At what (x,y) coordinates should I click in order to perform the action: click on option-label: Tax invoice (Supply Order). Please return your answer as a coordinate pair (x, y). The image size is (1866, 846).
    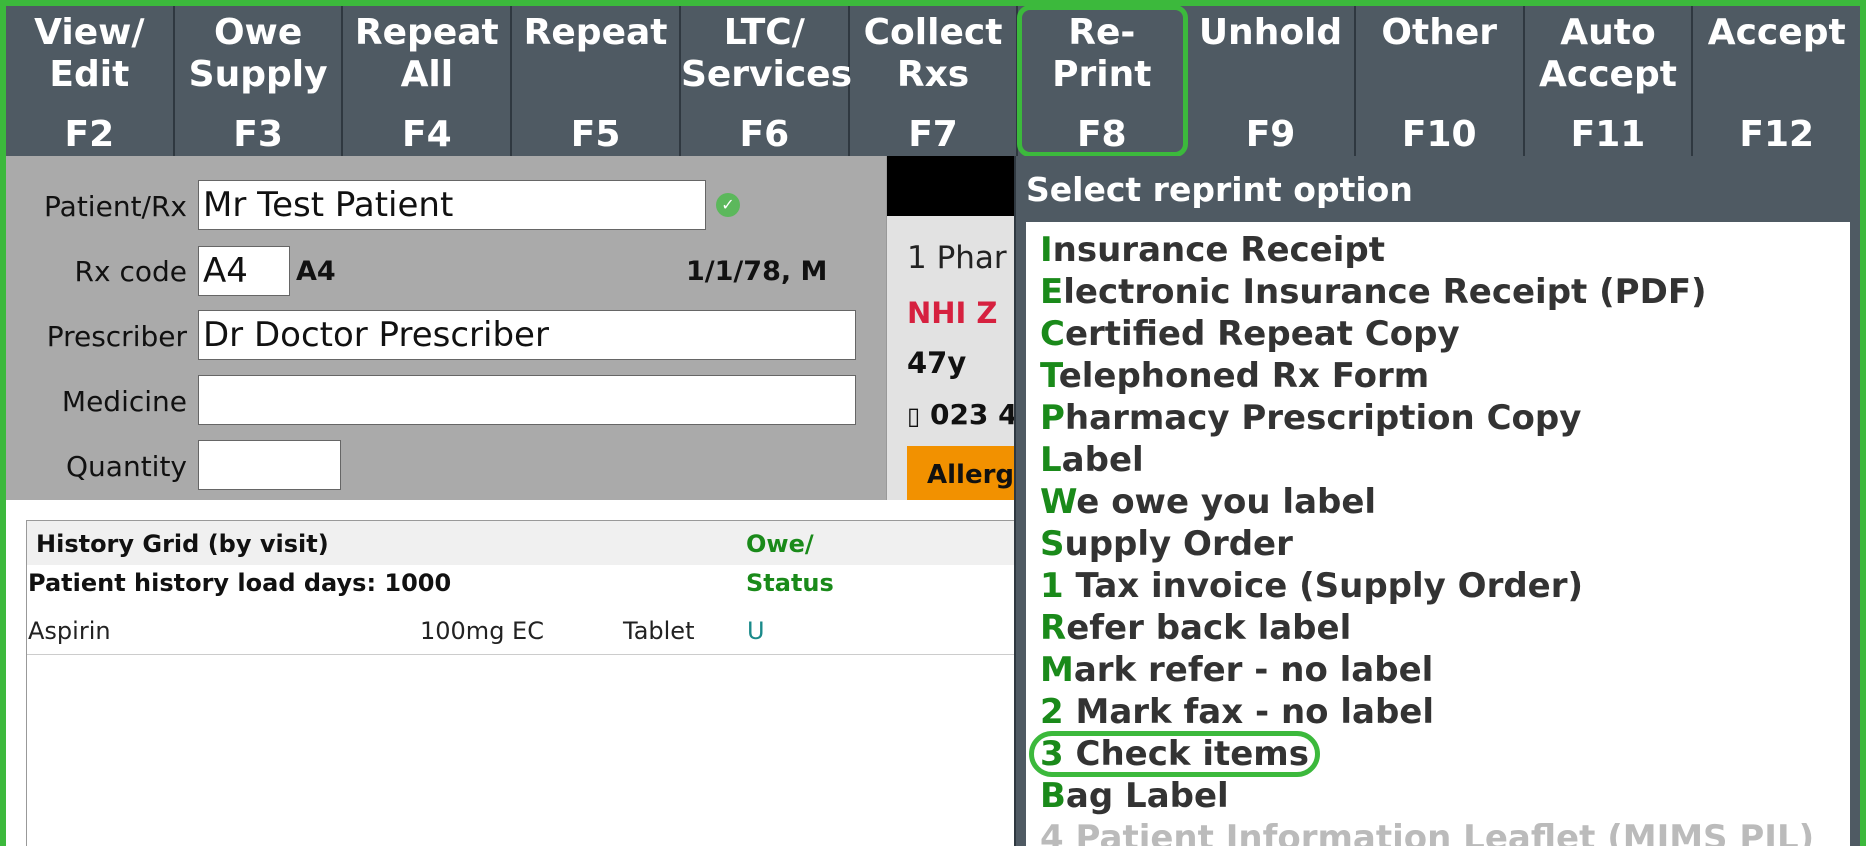
    Looking at the image, I should click on (1323, 586).